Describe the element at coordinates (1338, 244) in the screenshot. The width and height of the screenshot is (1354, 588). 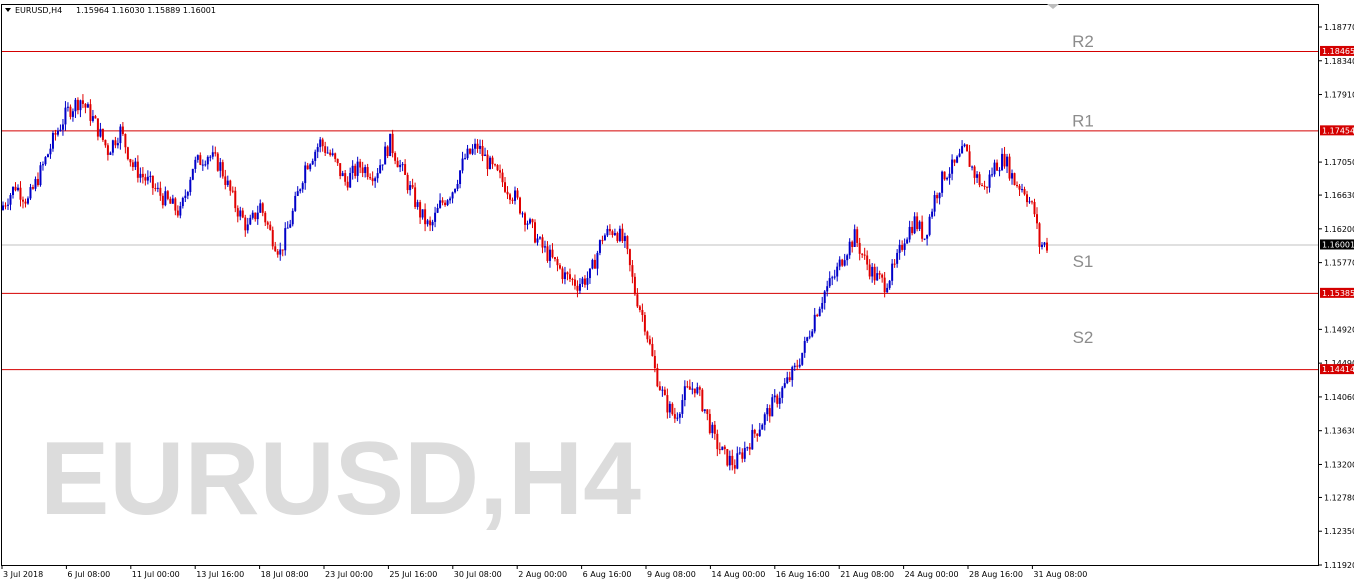
I see `current-price-tag: 1.16001` at that location.